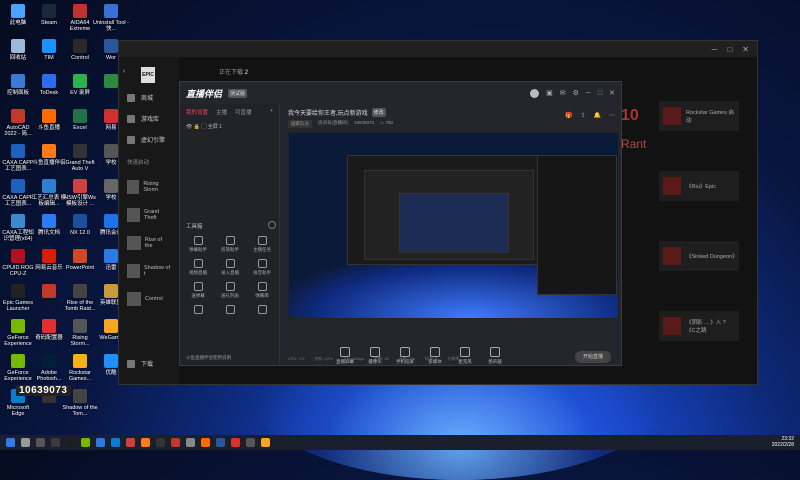 This screenshot has width=800, height=480. Describe the element at coordinates (175, 442) in the screenshot. I see `autocad-icon` at that location.